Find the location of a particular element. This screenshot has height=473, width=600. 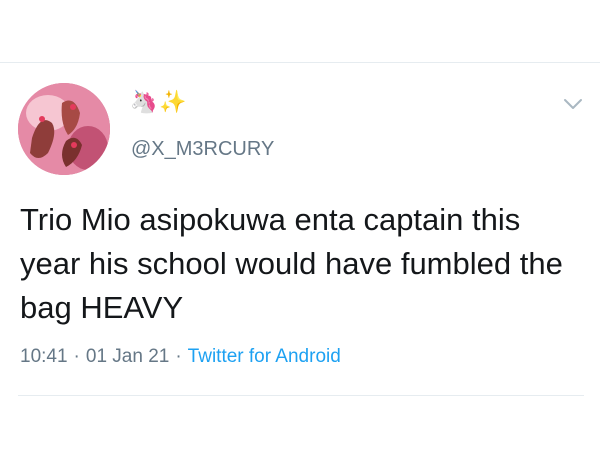

user-handle: @X_M3RCURY is located at coordinates (202, 149).